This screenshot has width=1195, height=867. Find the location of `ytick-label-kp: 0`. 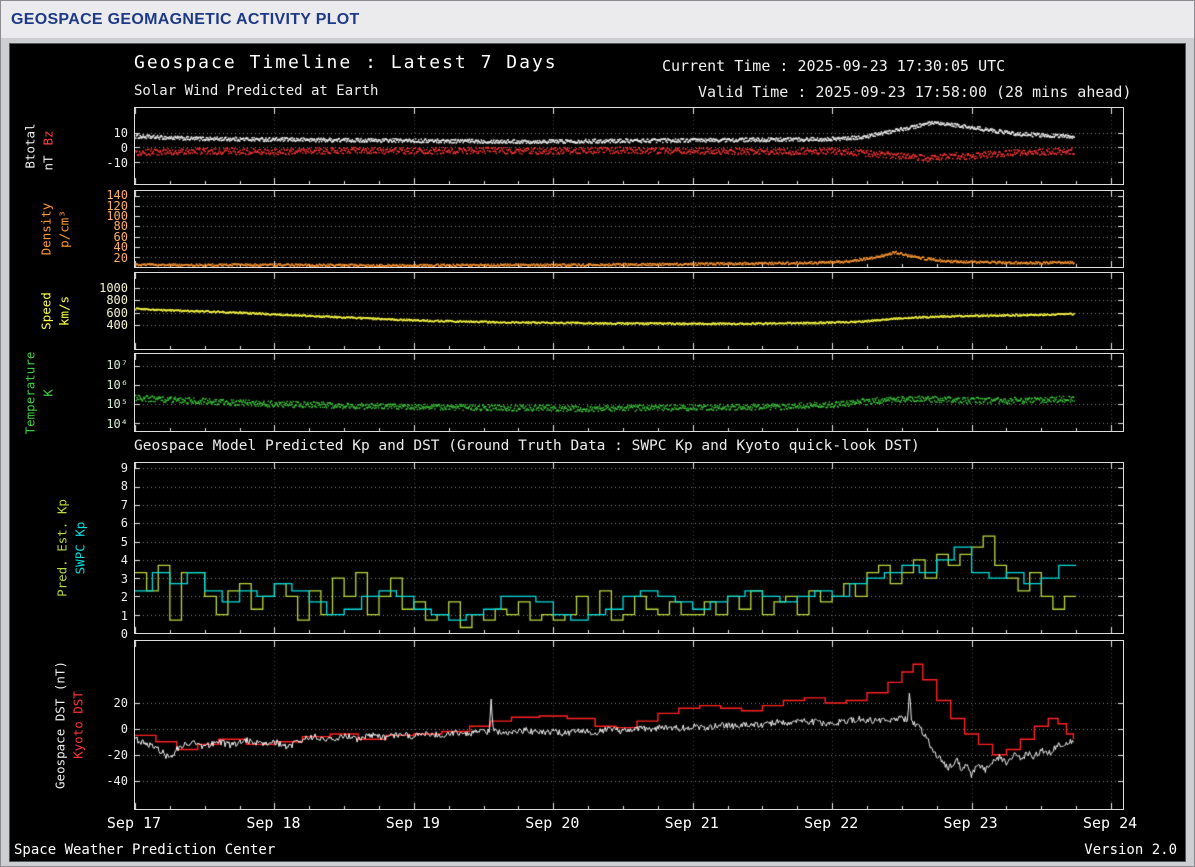

ytick-label-kp: 0 is located at coordinates (124, 634).